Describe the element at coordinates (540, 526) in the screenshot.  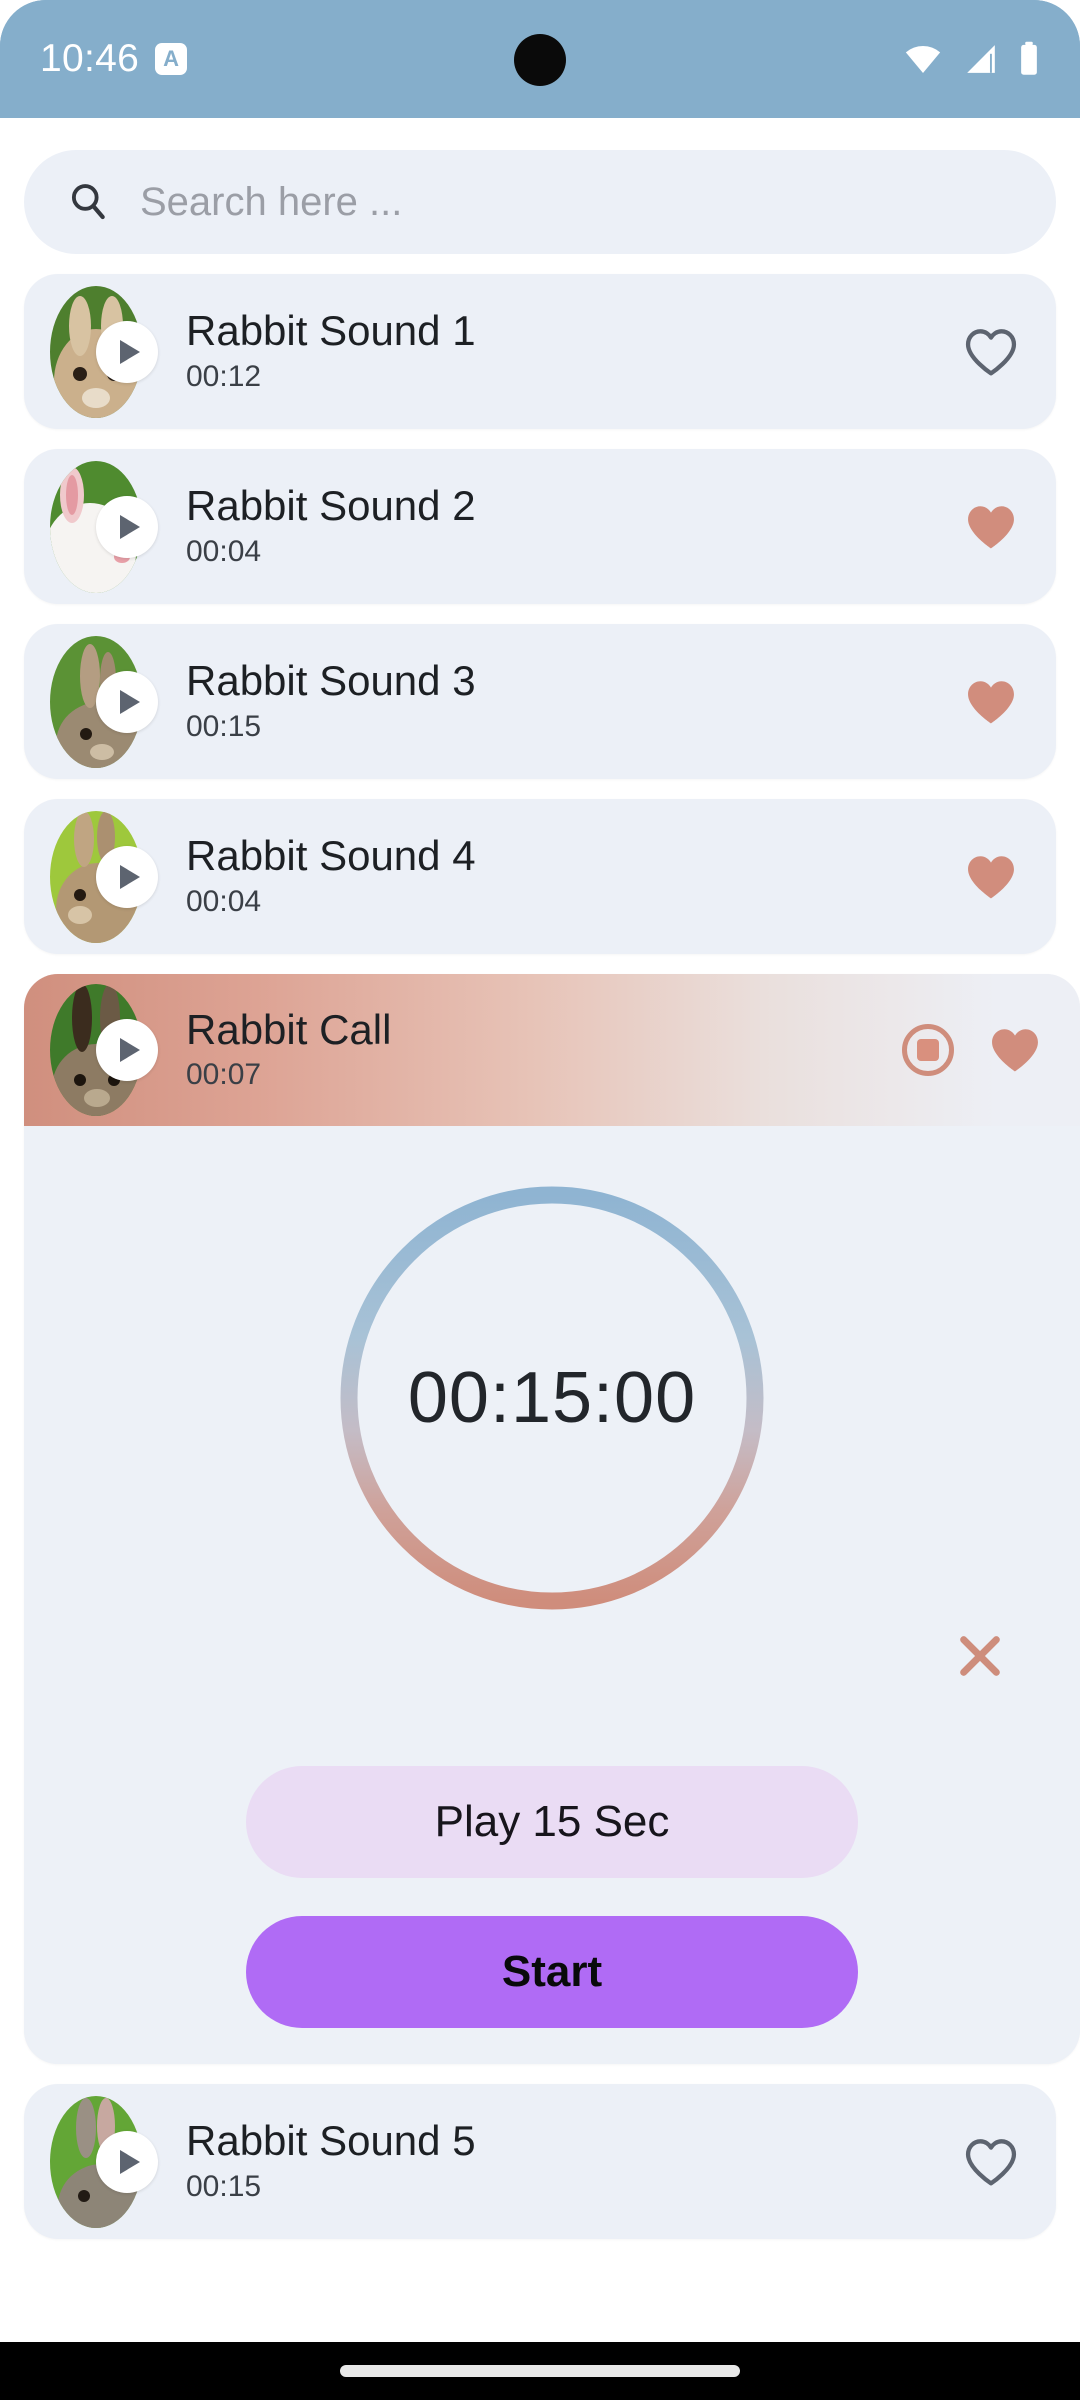
I see `list-item: Rabbit Sound 2 00:04` at that location.